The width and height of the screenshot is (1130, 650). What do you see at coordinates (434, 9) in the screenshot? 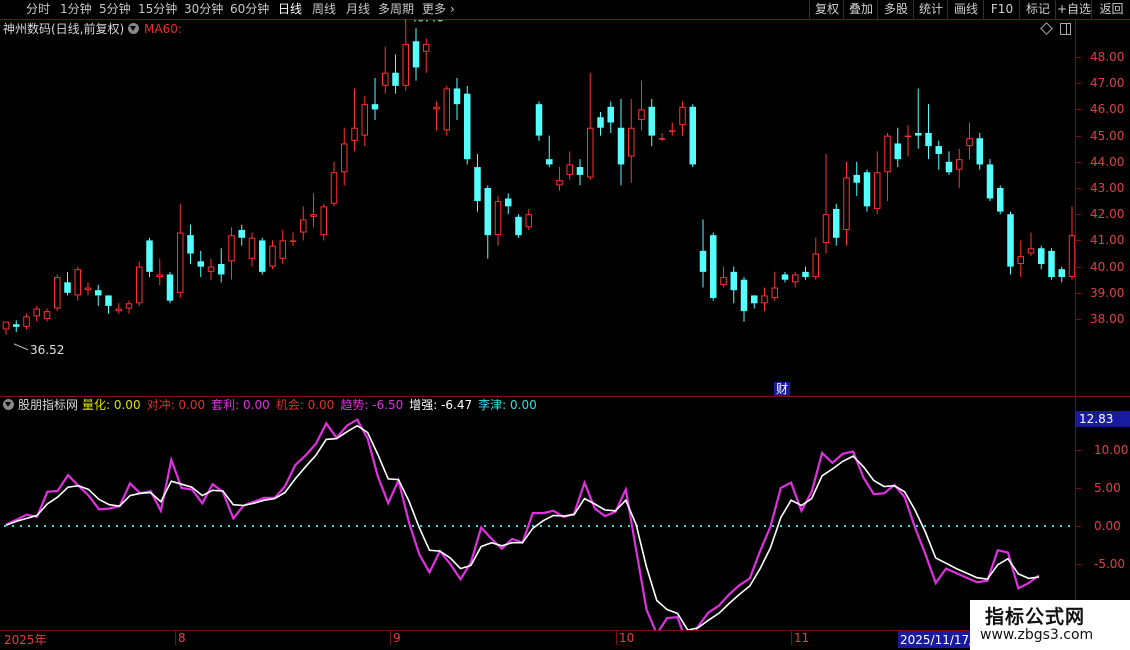
I see `period-tab-10: 更多` at bounding box center [434, 9].